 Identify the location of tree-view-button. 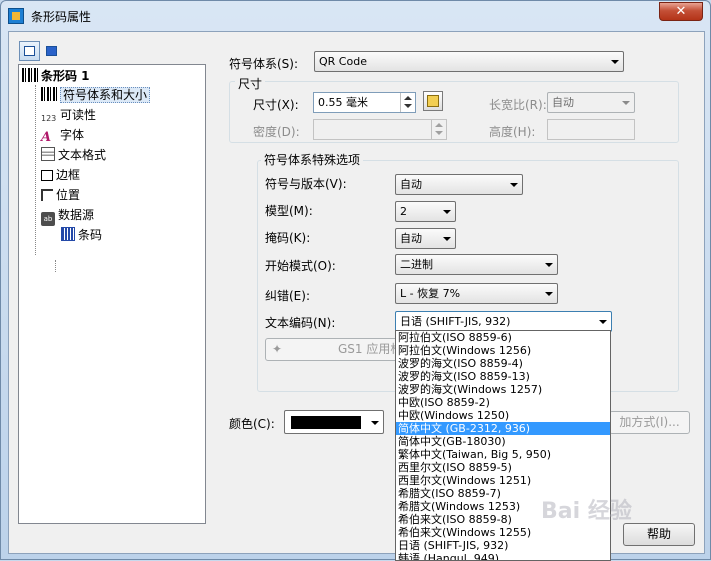
(29, 51).